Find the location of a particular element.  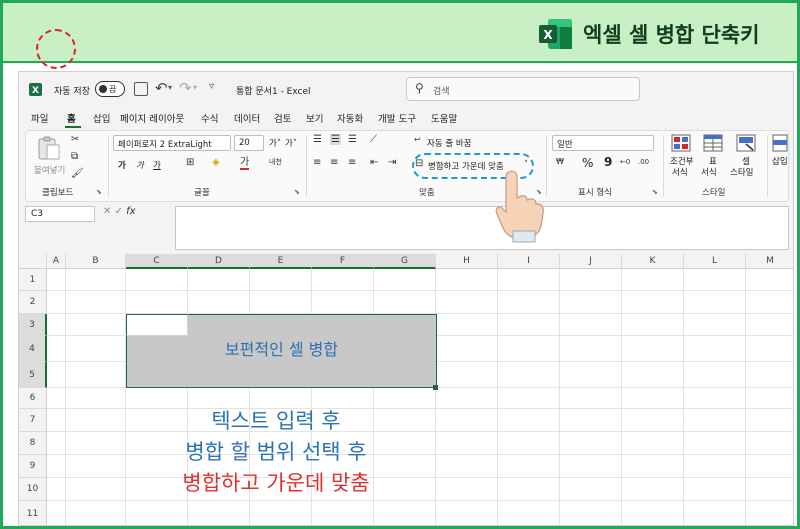

cell-styles-label-2: 스타일 is located at coordinates (741, 172).